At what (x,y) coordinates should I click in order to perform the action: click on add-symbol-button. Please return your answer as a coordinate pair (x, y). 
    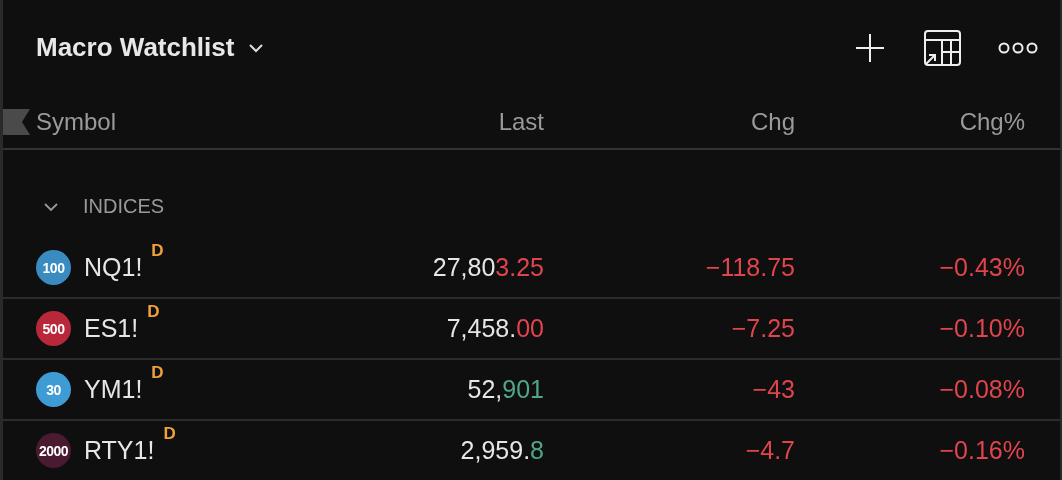
    Looking at the image, I should click on (870, 47).